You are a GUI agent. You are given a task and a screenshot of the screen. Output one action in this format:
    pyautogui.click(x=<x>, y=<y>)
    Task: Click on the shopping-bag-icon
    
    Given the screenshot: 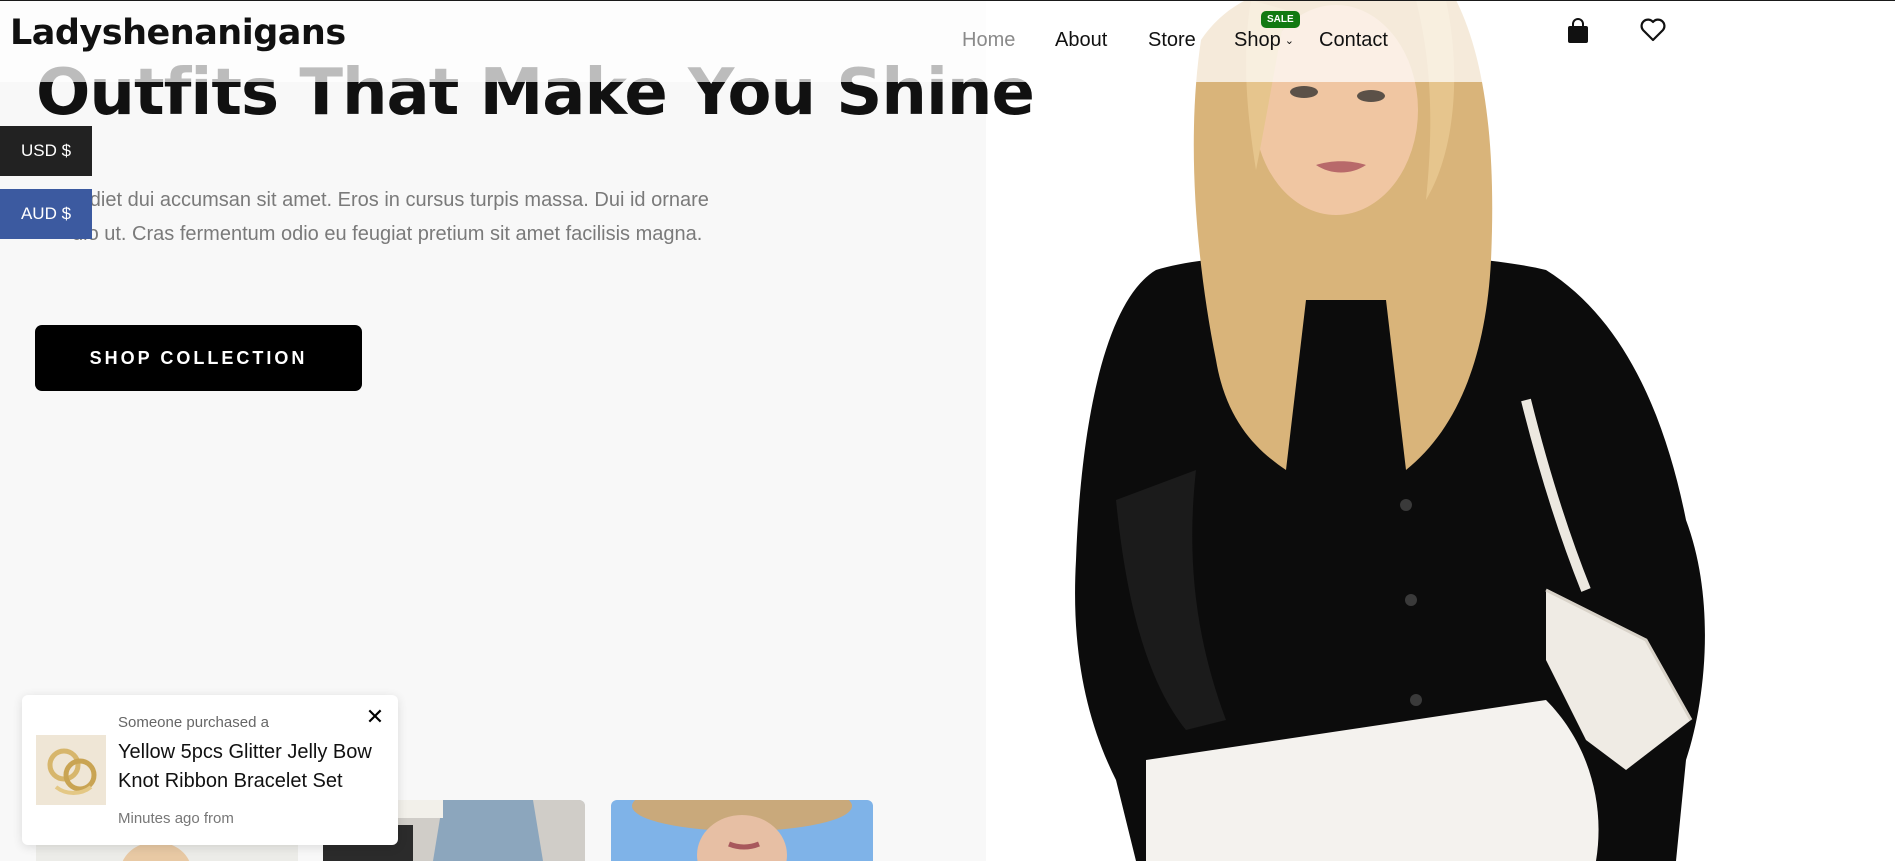 What is the action you would take?
    pyautogui.click(x=1578, y=33)
    